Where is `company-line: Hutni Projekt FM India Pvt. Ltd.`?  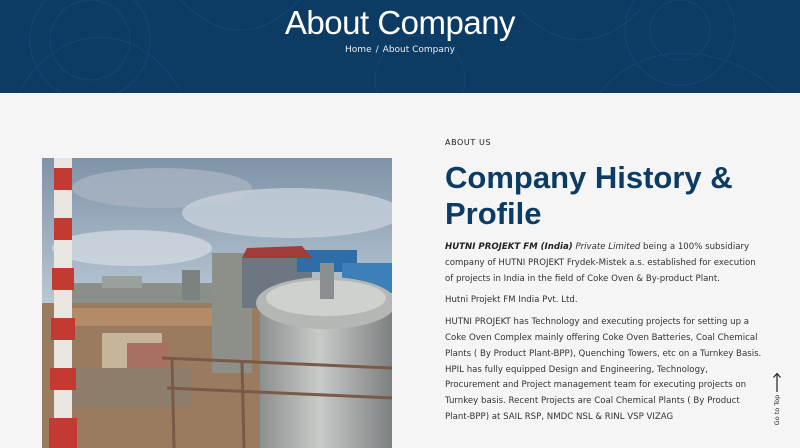 company-line: Hutni Projekt FM India Pvt. Ltd. is located at coordinates (511, 300).